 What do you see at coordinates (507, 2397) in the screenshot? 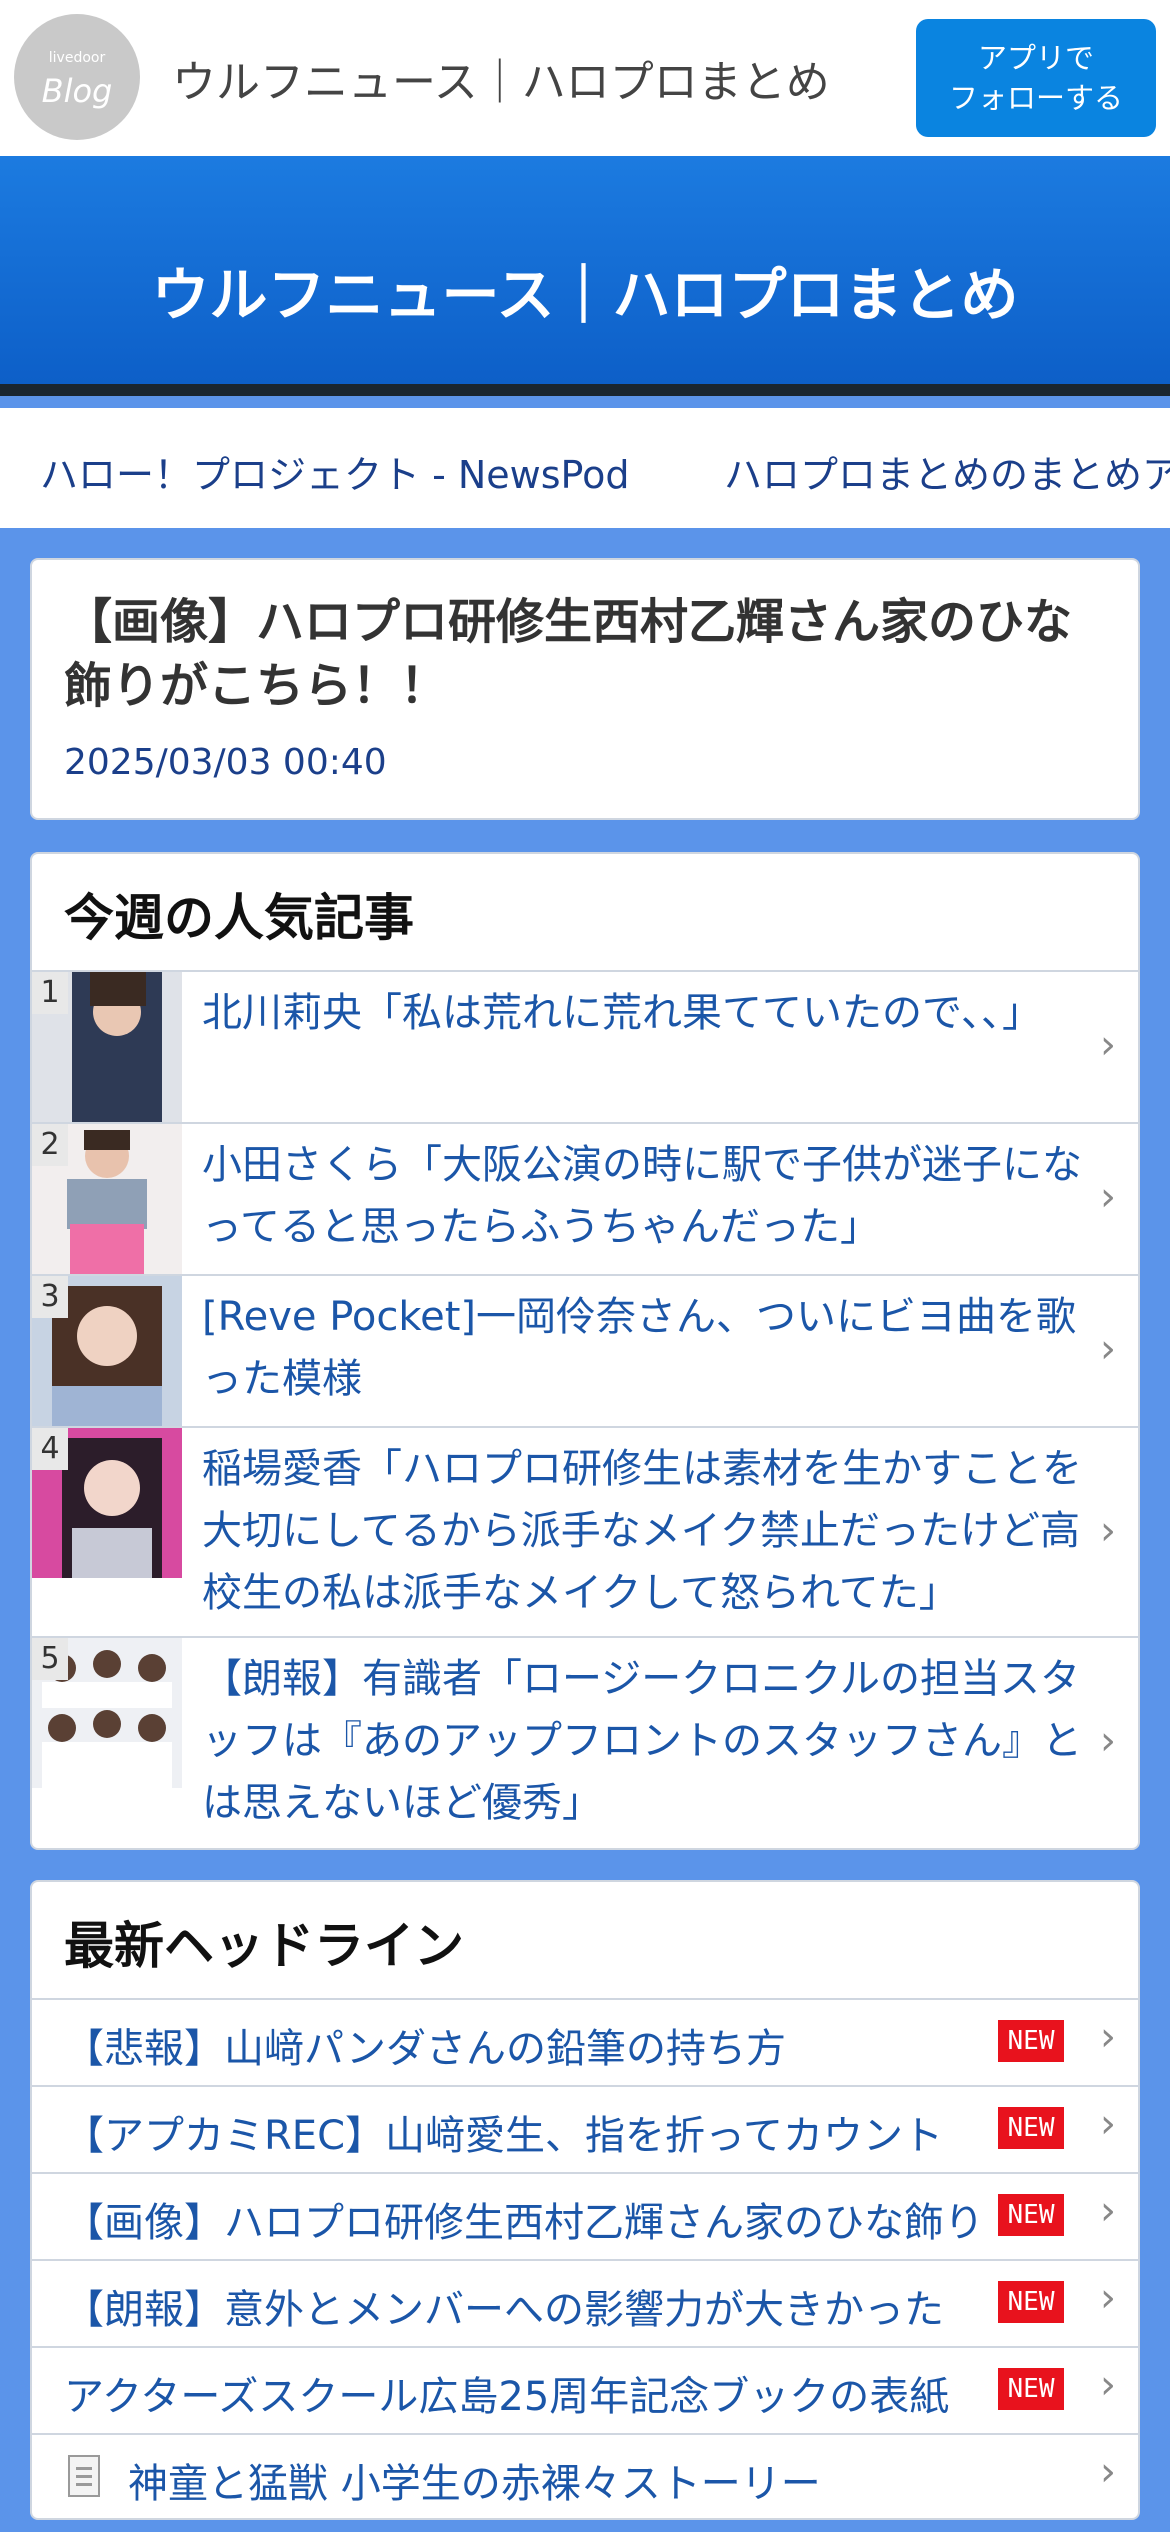
I see `headline-title: アクターズスクール広島25周年記念ブックの表紙` at bounding box center [507, 2397].